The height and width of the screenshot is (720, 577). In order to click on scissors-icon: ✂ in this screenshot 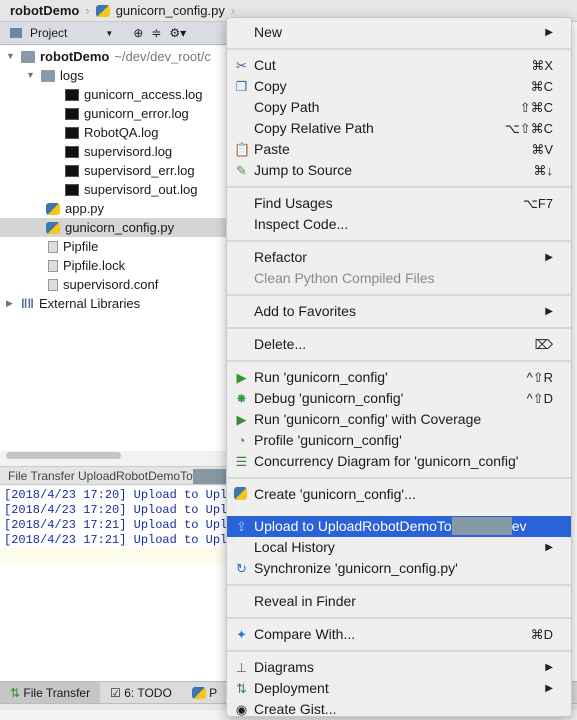, I will do `click(241, 65)`.